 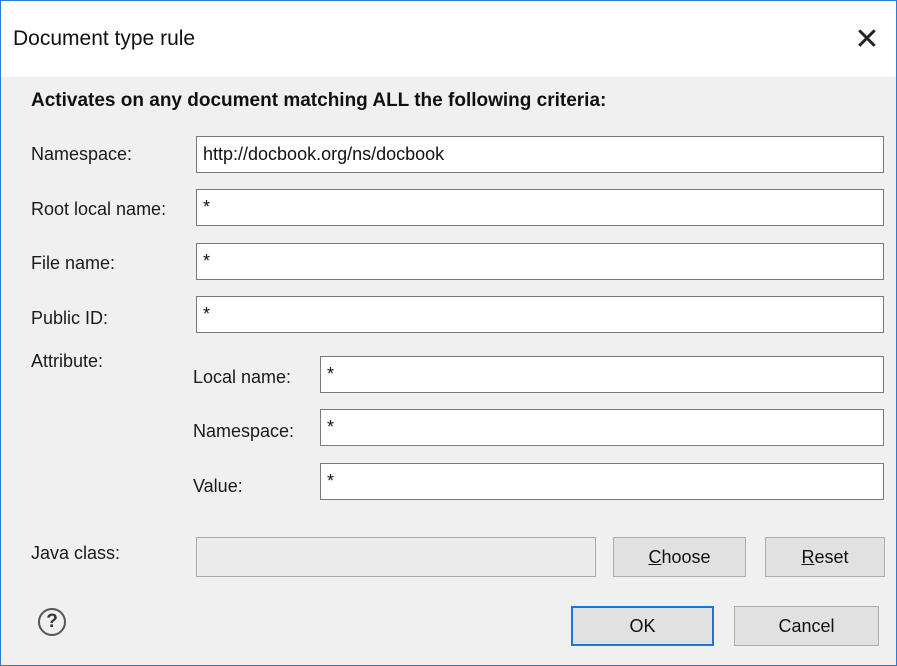 I want to click on attribute-namespace-label: Namespace:, so click(x=244, y=431).